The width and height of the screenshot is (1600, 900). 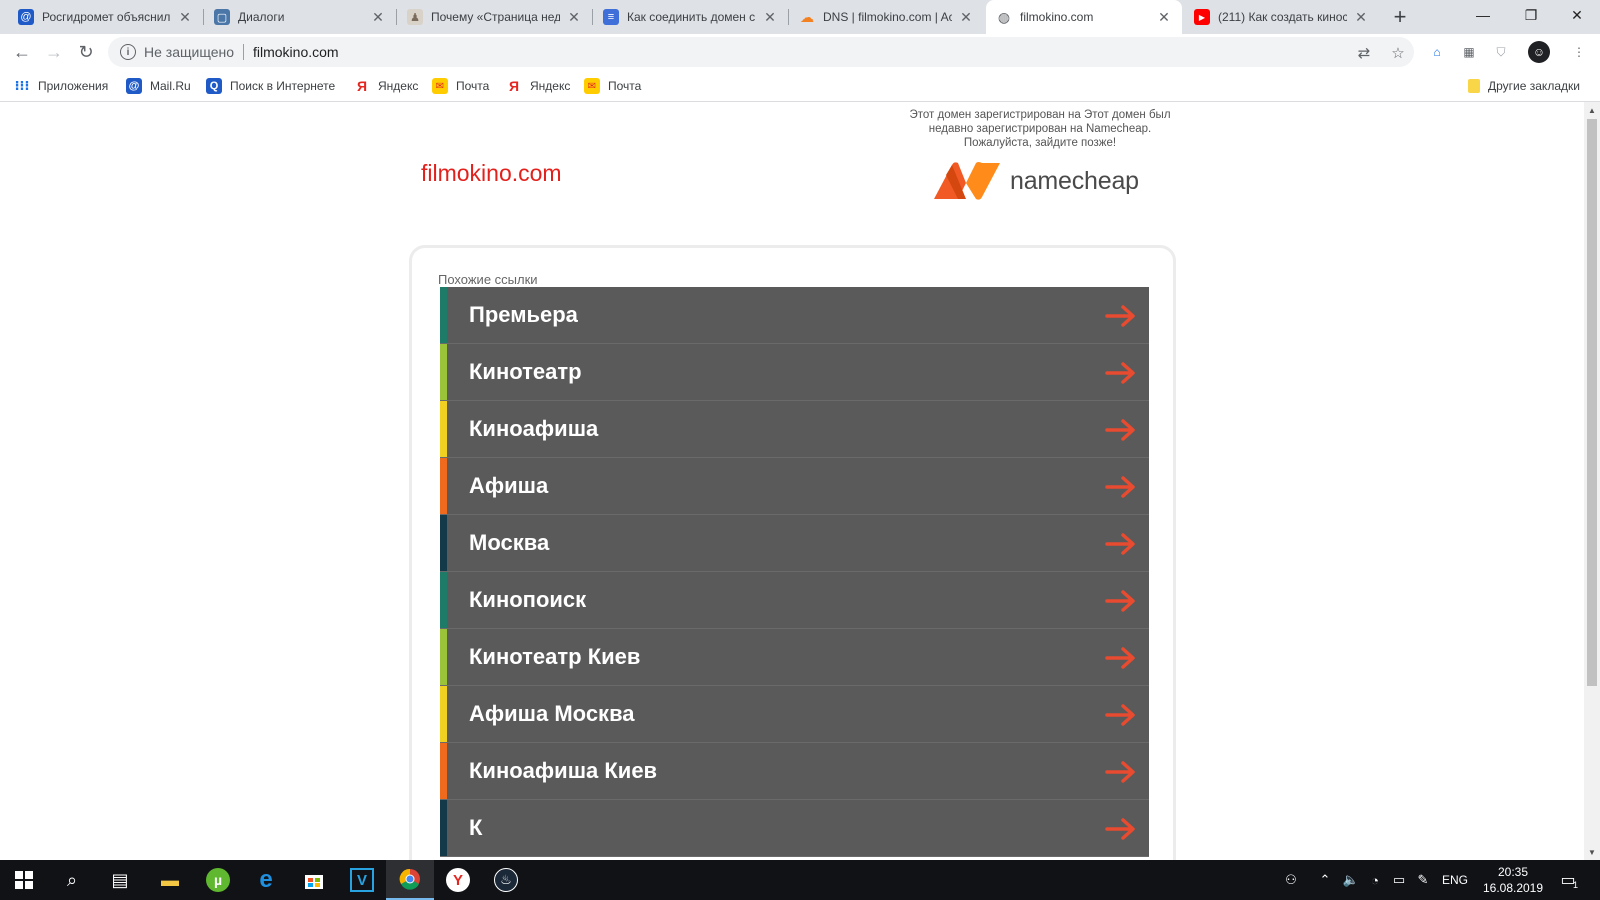 I want to click on extension-home-icon: ⌂, so click(x=1437, y=52).